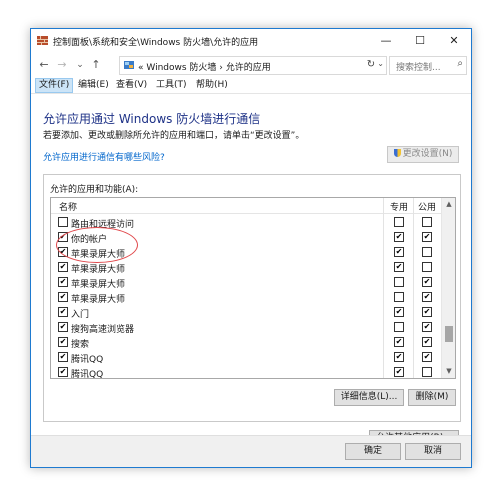 The image size is (500, 497). I want to click on column-private: 专用, so click(399, 206).